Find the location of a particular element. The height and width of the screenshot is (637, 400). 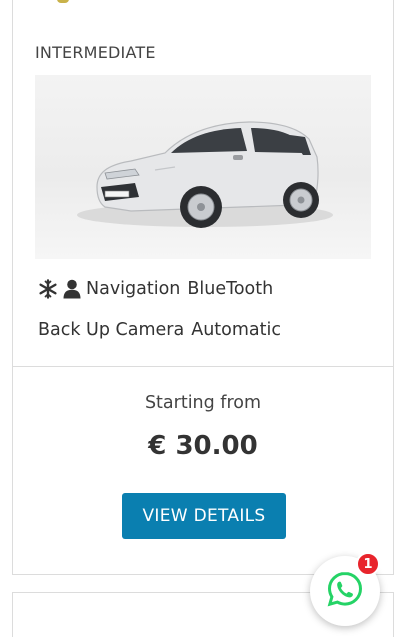

person-icon is located at coordinates (72, 289).